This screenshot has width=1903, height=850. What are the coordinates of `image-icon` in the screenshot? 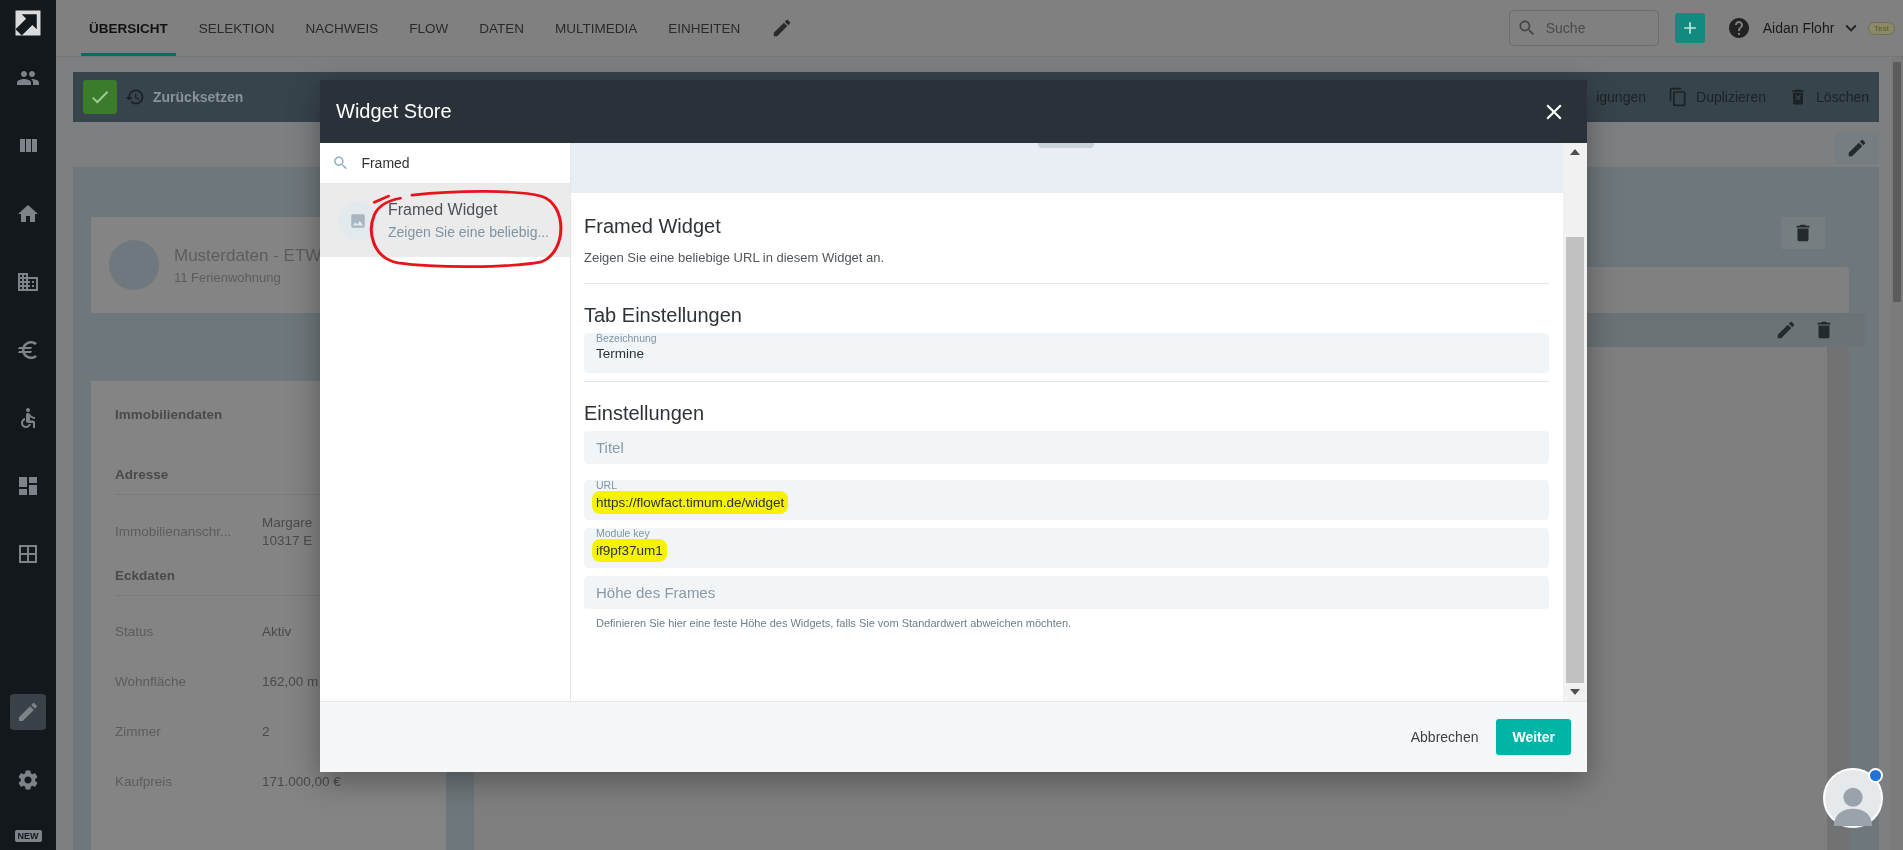 It's located at (358, 220).